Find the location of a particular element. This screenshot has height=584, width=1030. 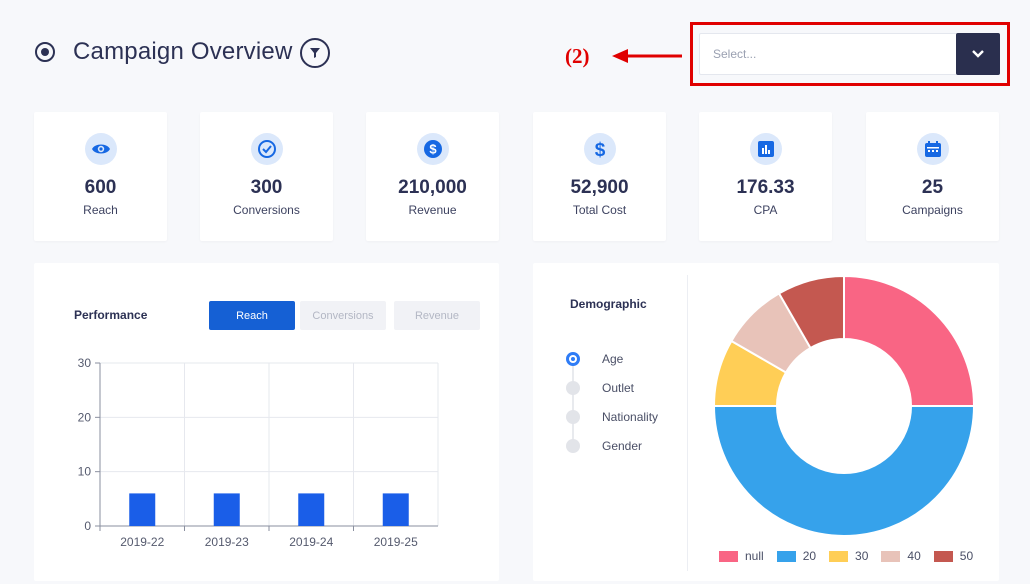

bar-chart-icon is located at coordinates (765, 149).